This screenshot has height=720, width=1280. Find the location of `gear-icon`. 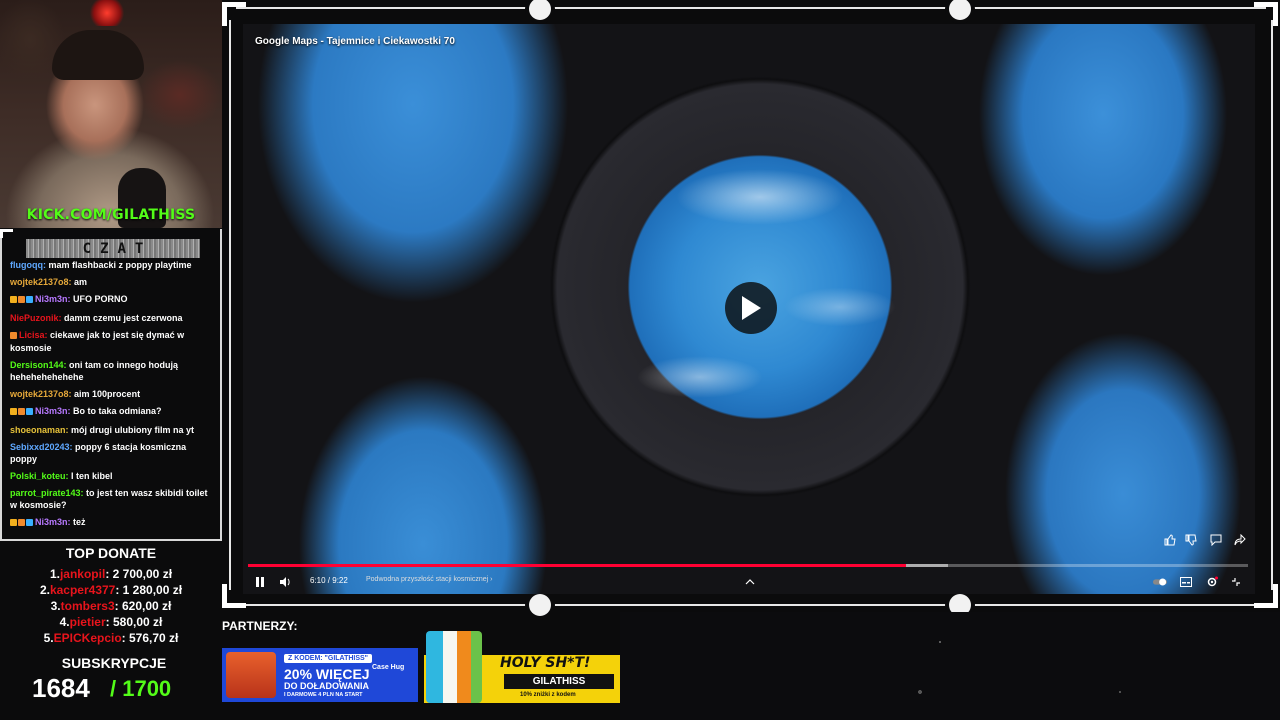

gear-icon is located at coordinates (1212, 581).